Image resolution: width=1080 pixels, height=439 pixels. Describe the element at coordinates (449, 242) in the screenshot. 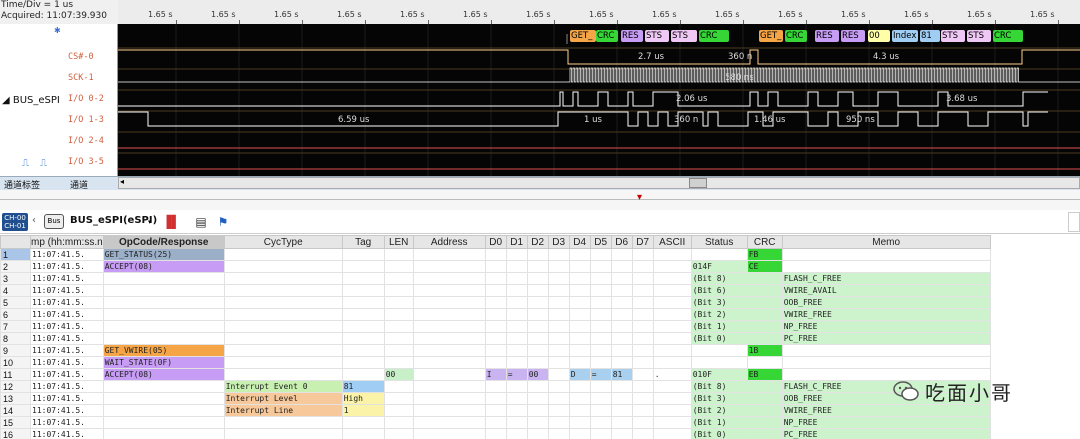

I see `column-header: Address` at that location.